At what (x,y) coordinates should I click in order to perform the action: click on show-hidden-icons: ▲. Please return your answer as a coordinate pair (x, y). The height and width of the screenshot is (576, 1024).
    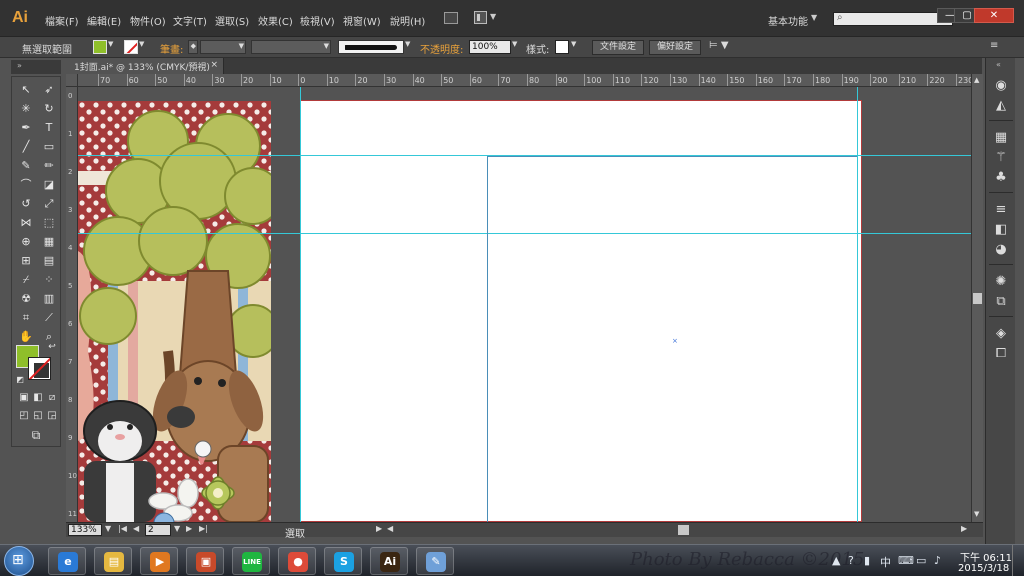
    Looking at the image, I should click on (836, 560).